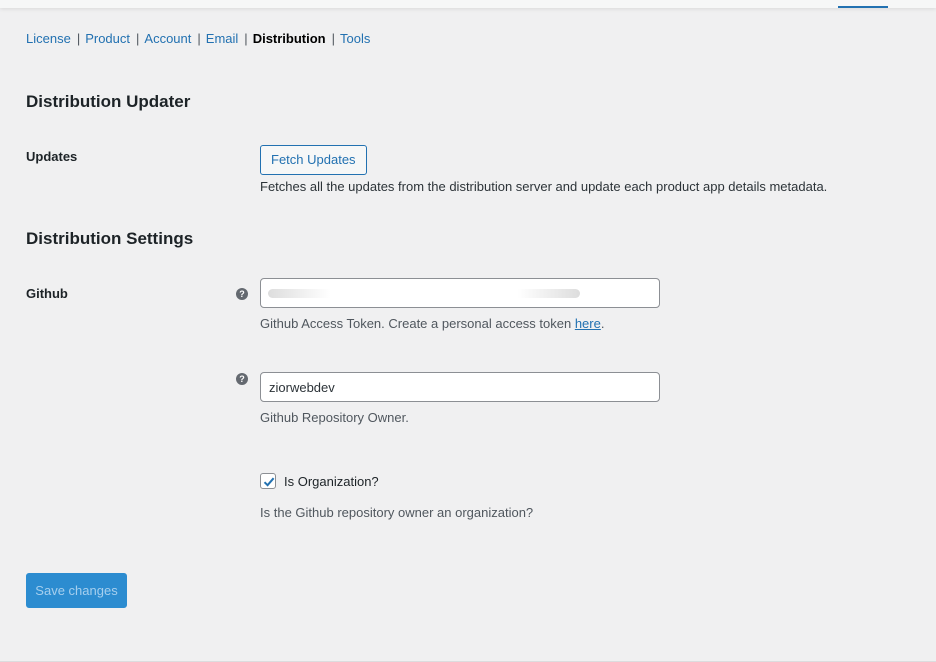  What do you see at coordinates (334, 417) in the screenshot?
I see `repository-owner-description: Github Repository Owner.` at bounding box center [334, 417].